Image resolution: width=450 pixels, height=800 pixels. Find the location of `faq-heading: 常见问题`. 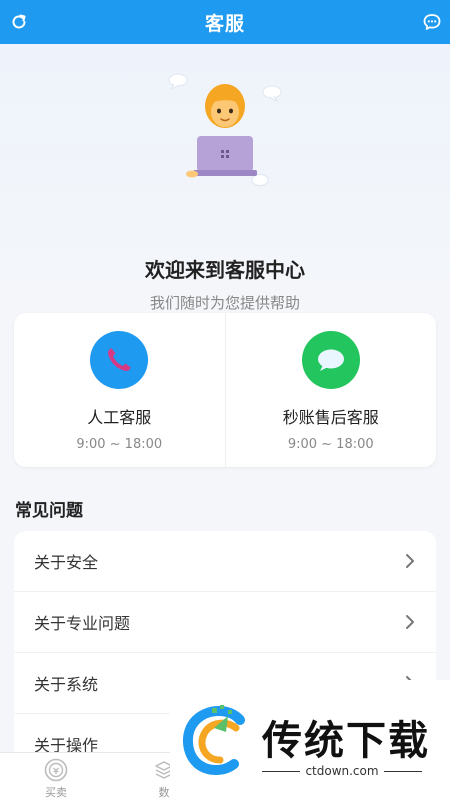

faq-heading: 常见问题 is located at coordinates (49, 511).